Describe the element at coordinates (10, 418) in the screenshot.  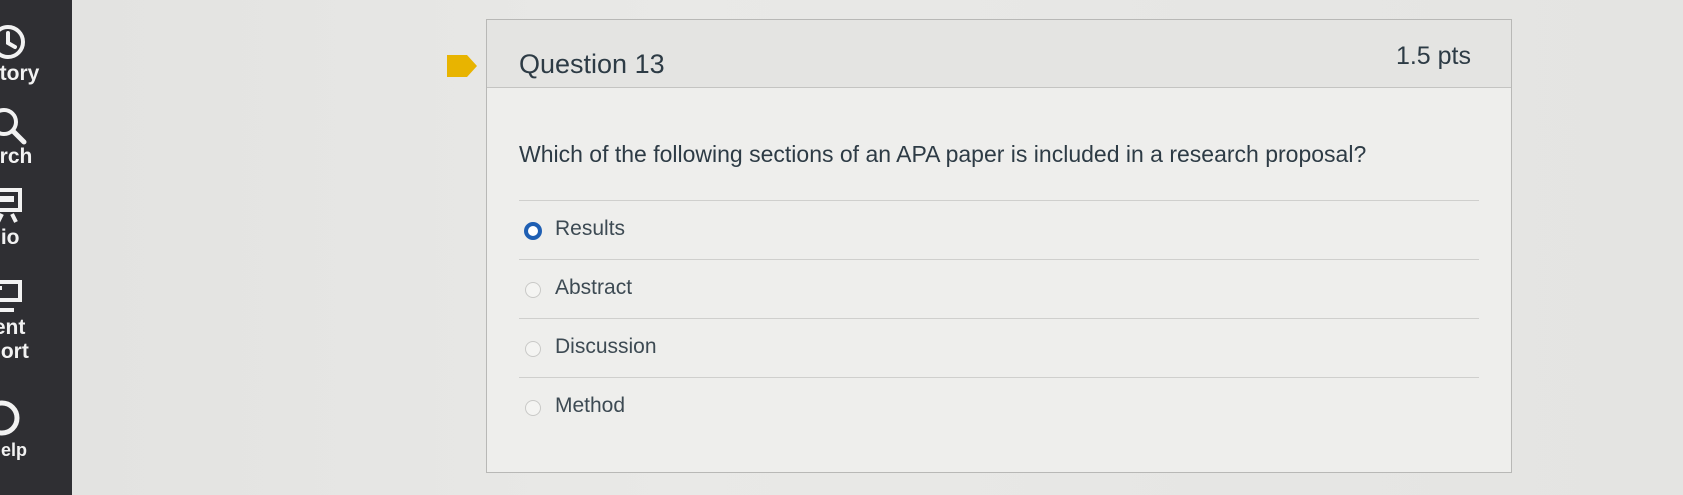
I see `help-icon` at that location.